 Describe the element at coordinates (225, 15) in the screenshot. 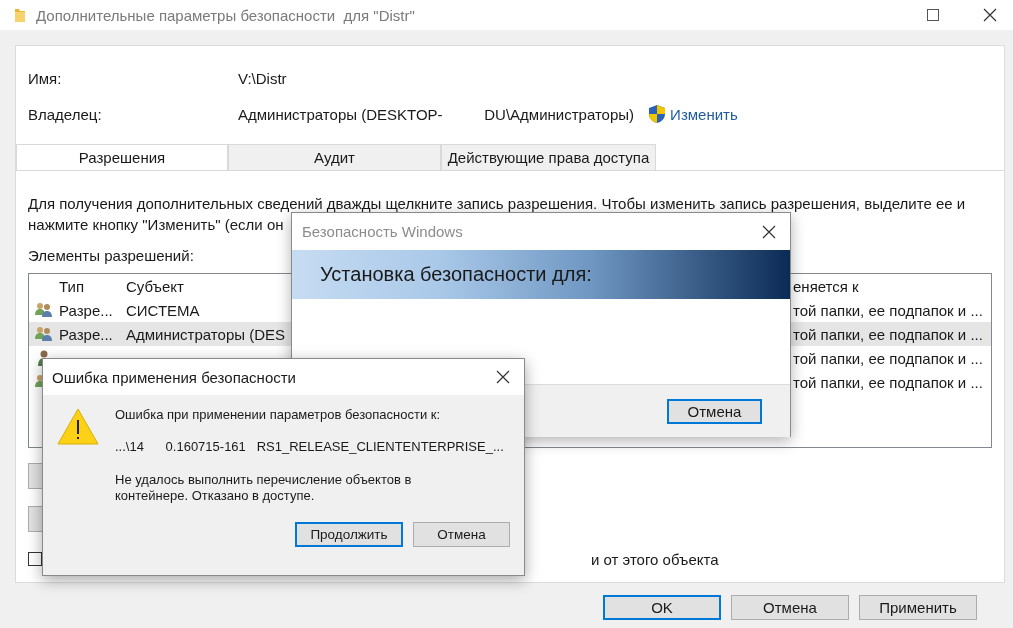

I see `window-title: Дополнительные параметры безопасности для "Distr"` at that location.